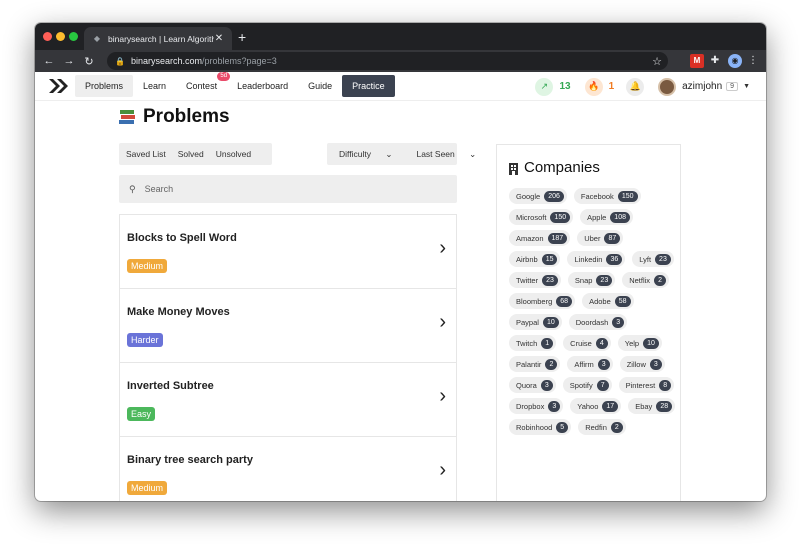 The width and height of the screenshot is (800, 546). What do you see at coordinates (288, 189) in the screenshot?
I see `search-input: ⚲ Search` at bounding box center [288, 189].